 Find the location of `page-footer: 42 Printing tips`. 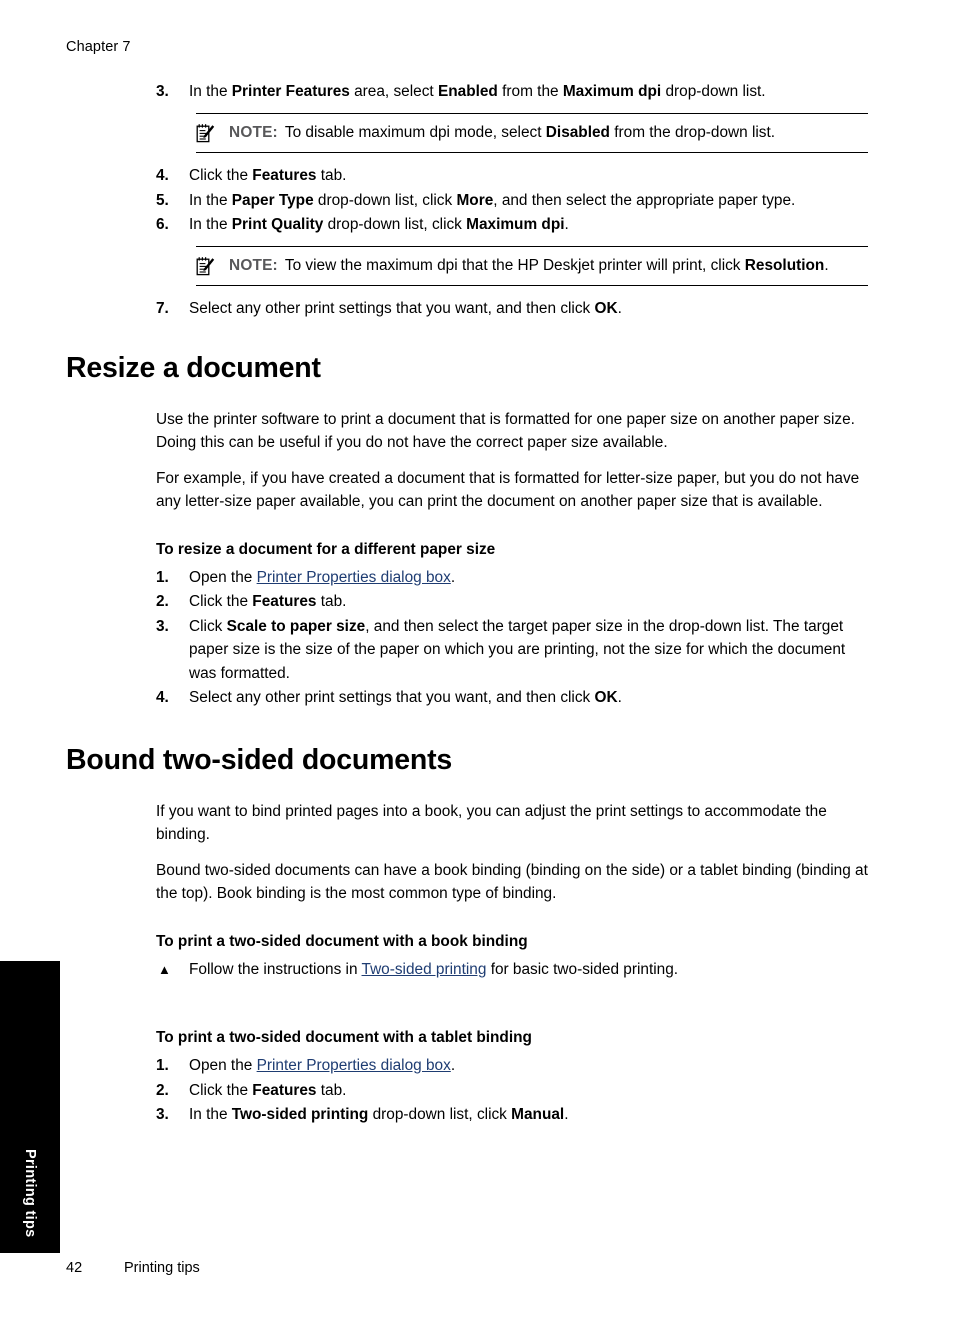

page-footer: 42 Printing tips is located at coordinates (133, 1268).